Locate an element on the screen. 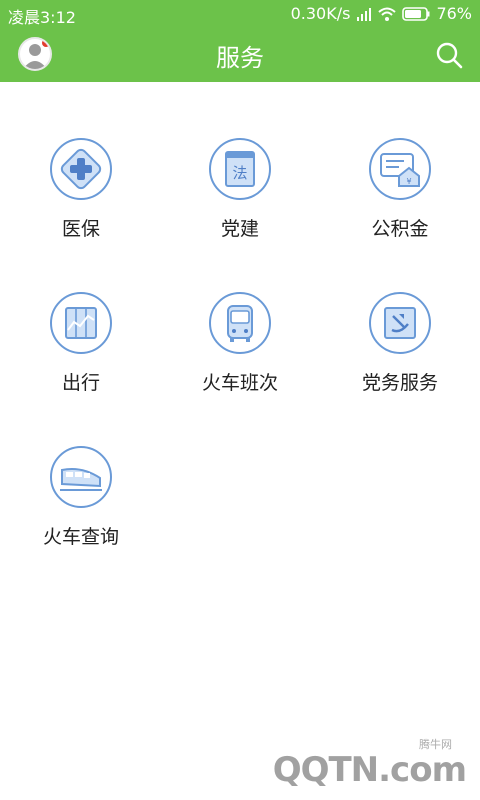 The height and width of the screenshot is (800, 480). page-title: 服务 is located at coordinates (240, 58).